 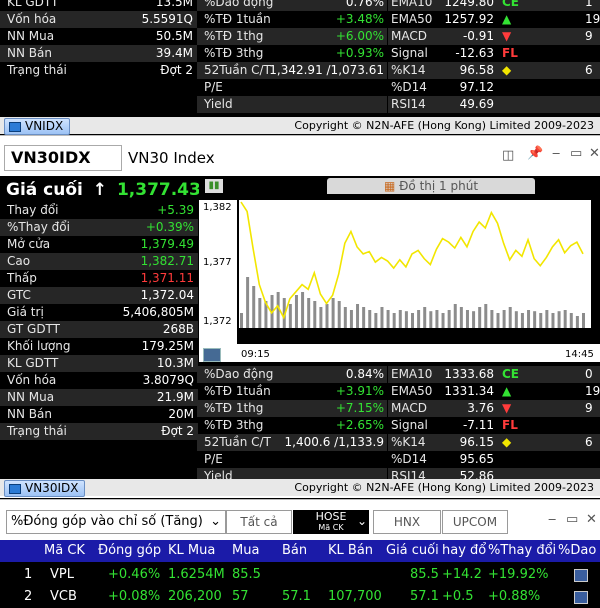 I want to click on row-symbol: VPL, so click(x=62, y=575).